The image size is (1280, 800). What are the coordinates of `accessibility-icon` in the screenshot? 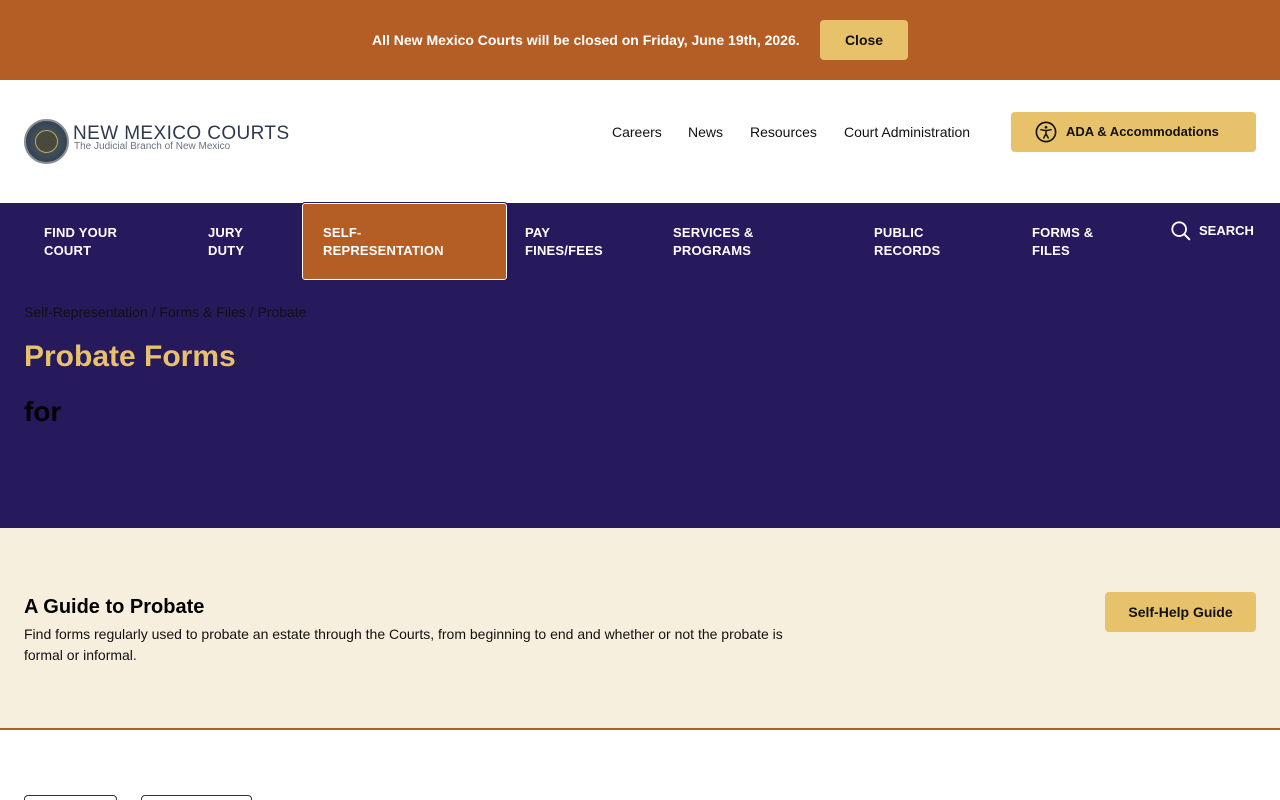 It's located at (1046, 132).